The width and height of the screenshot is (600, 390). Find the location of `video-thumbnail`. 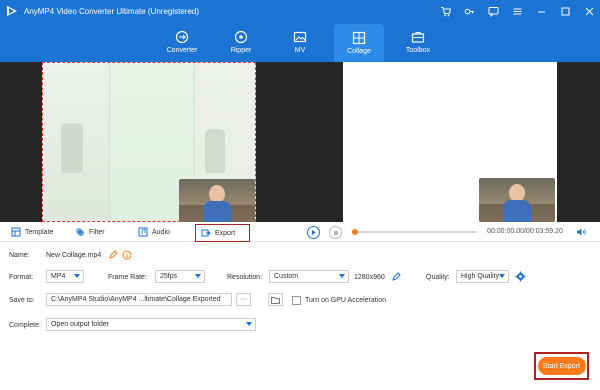

video-thumbnail is located at coordinates (217, 201).